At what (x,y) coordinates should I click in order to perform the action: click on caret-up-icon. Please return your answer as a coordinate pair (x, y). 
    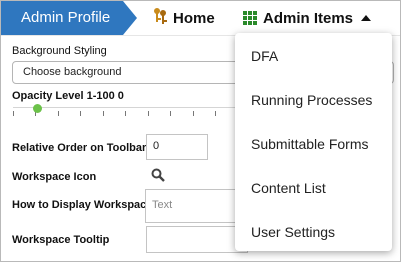
    Looking at the image, I should click on (366, 18).